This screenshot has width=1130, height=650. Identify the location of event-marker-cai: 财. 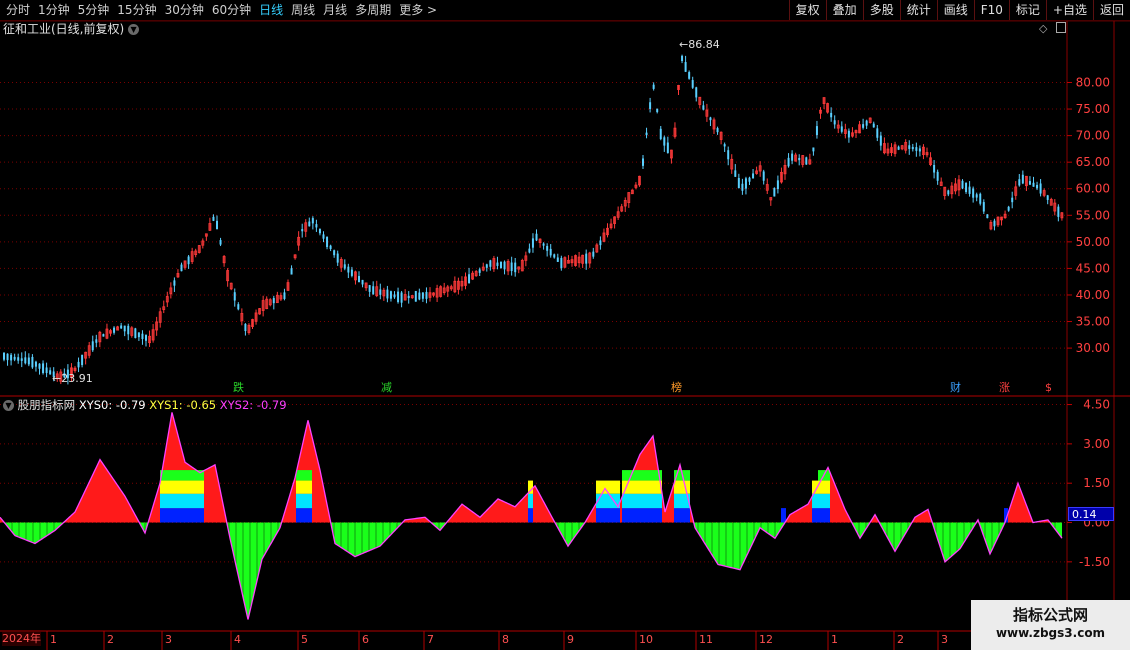
(955, 388).